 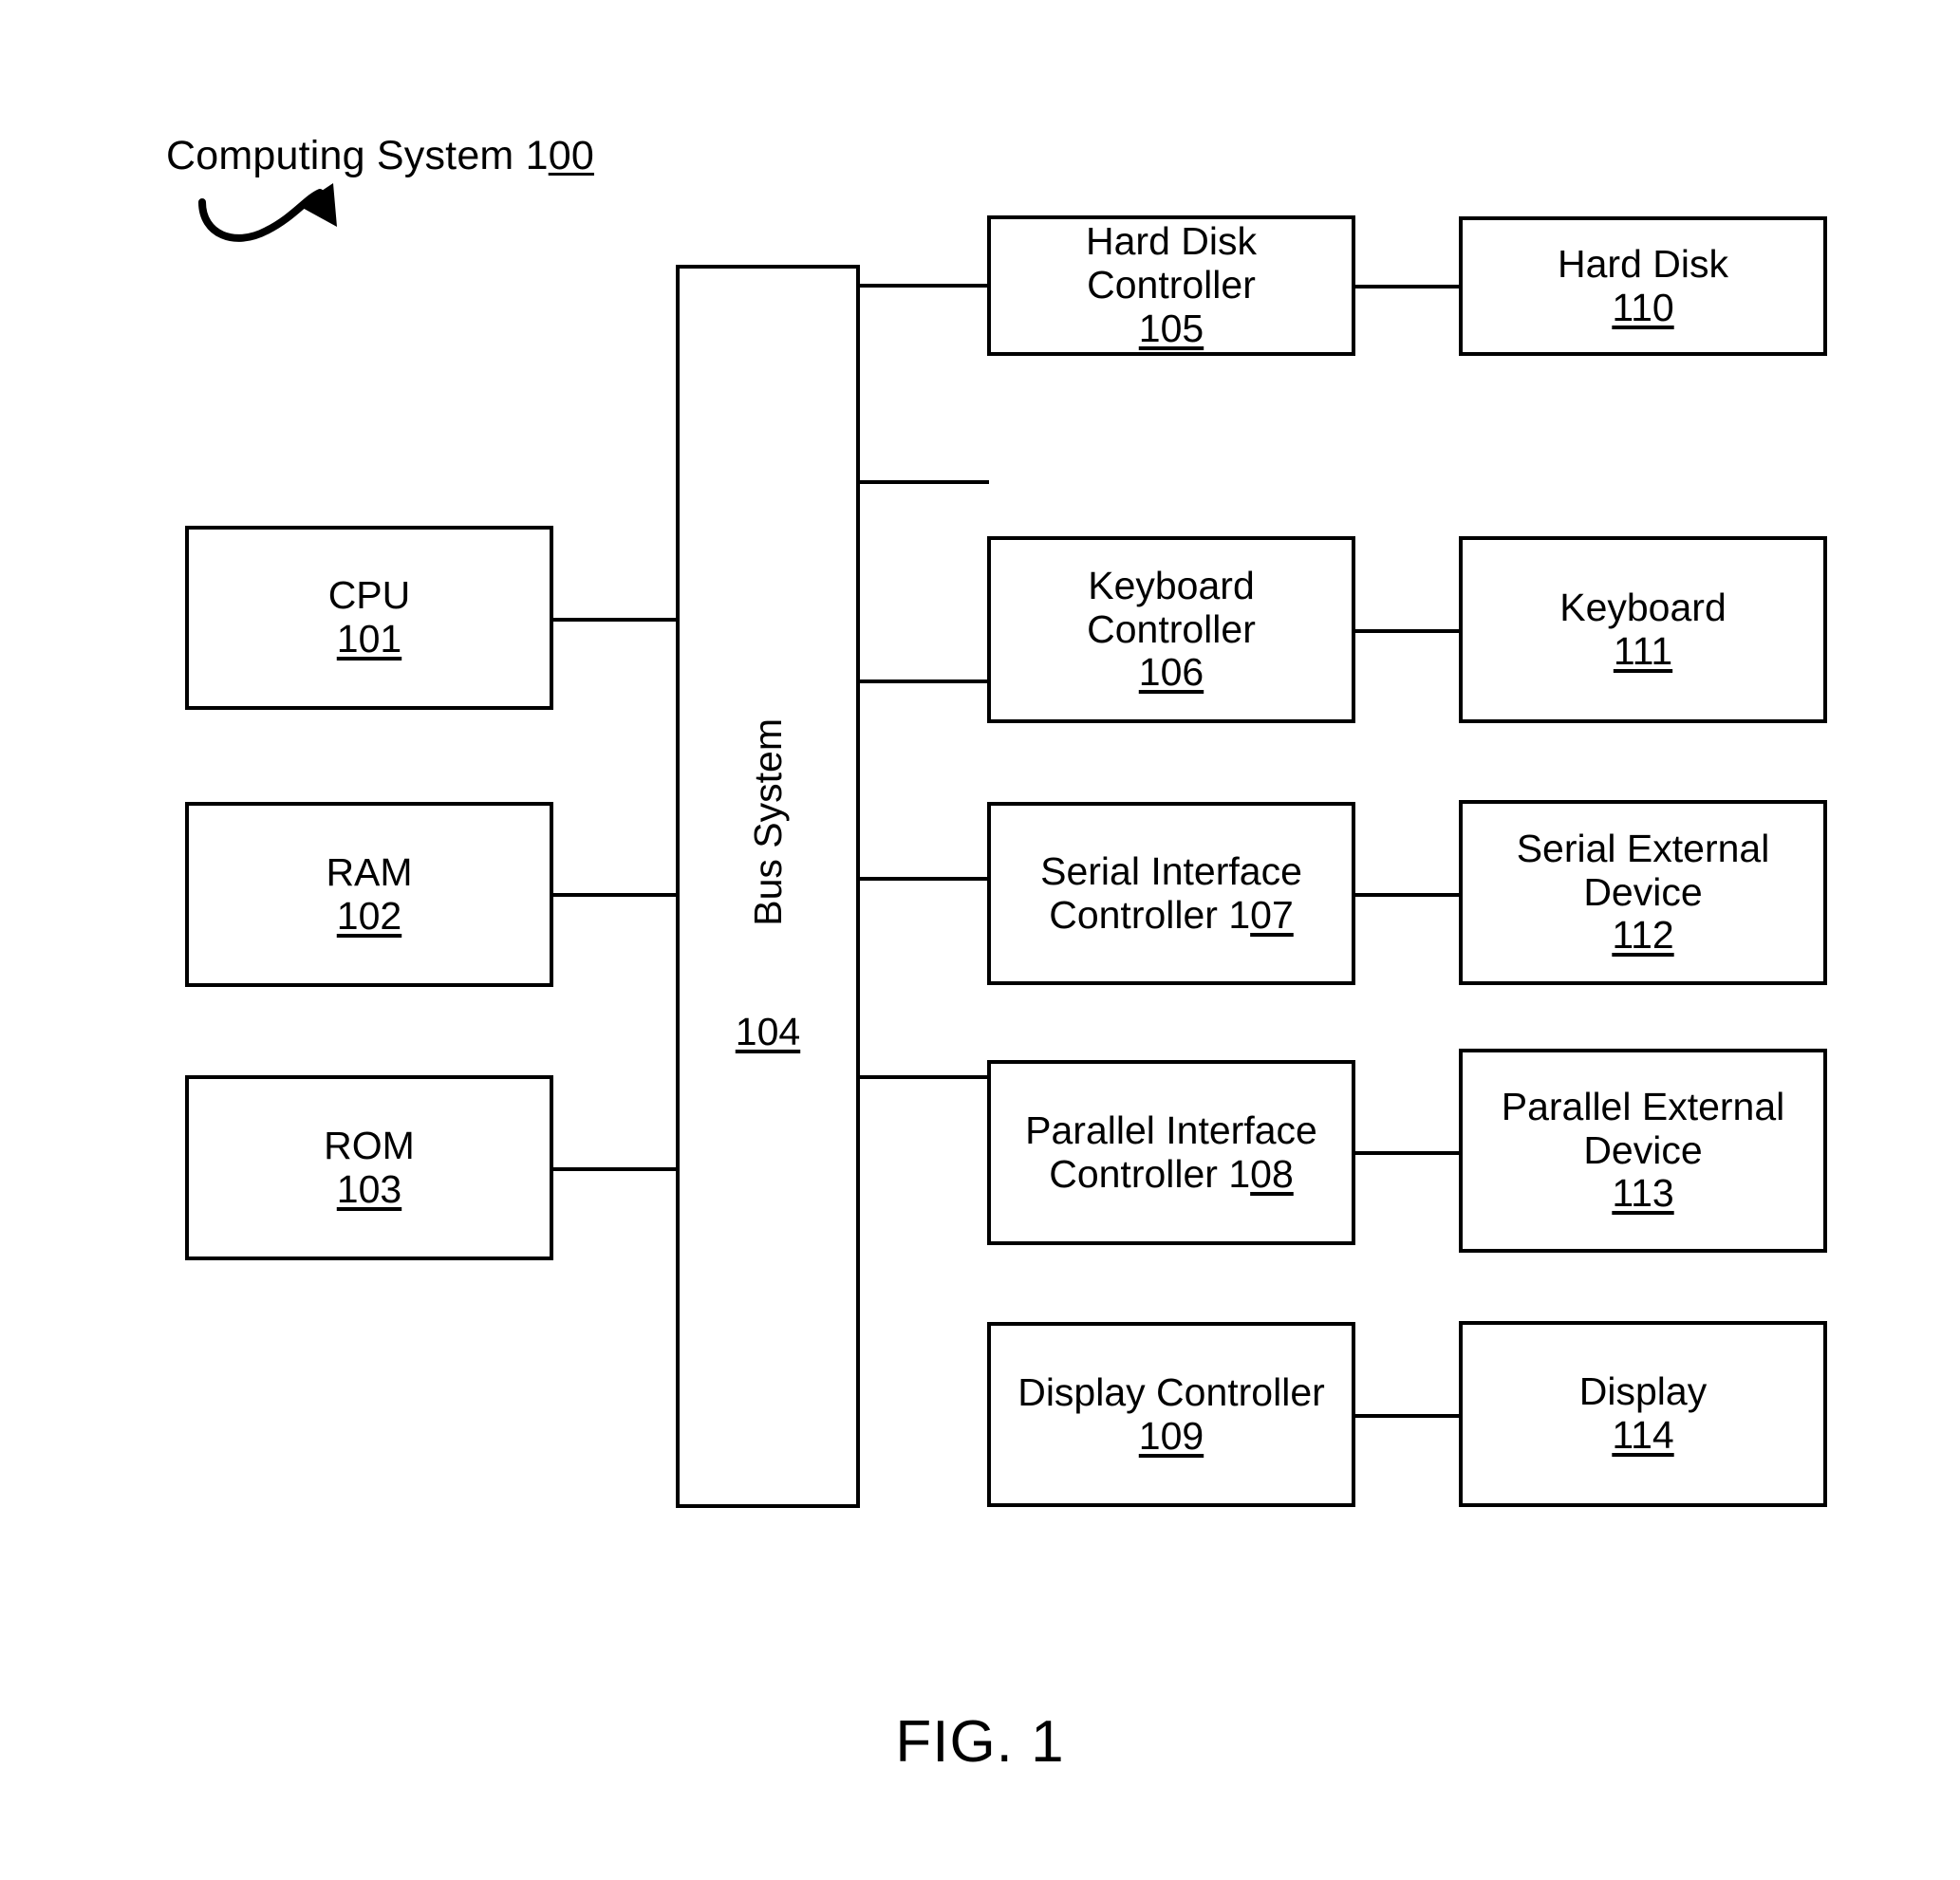 I want to click on node-ram: RAM 102, so click(x=369, y=894).